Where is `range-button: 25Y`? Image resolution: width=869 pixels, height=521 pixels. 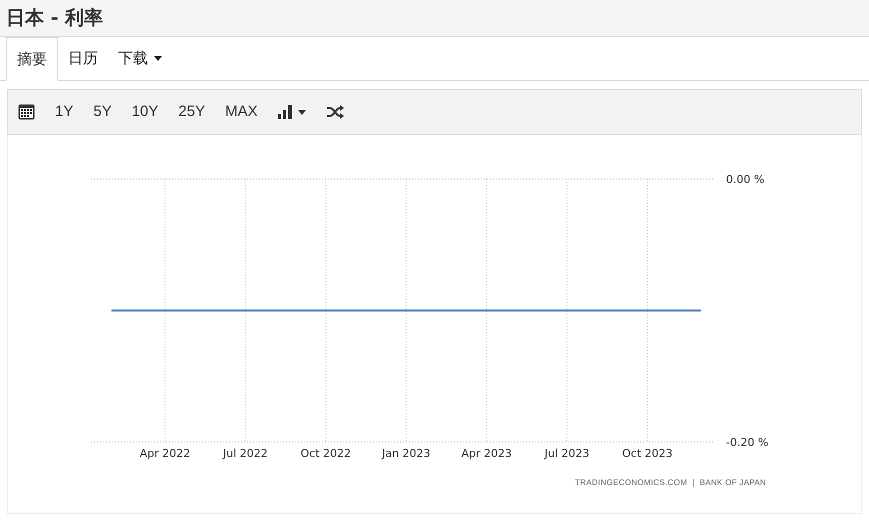
range-button: 25Y is located at coordinates (191, 112).